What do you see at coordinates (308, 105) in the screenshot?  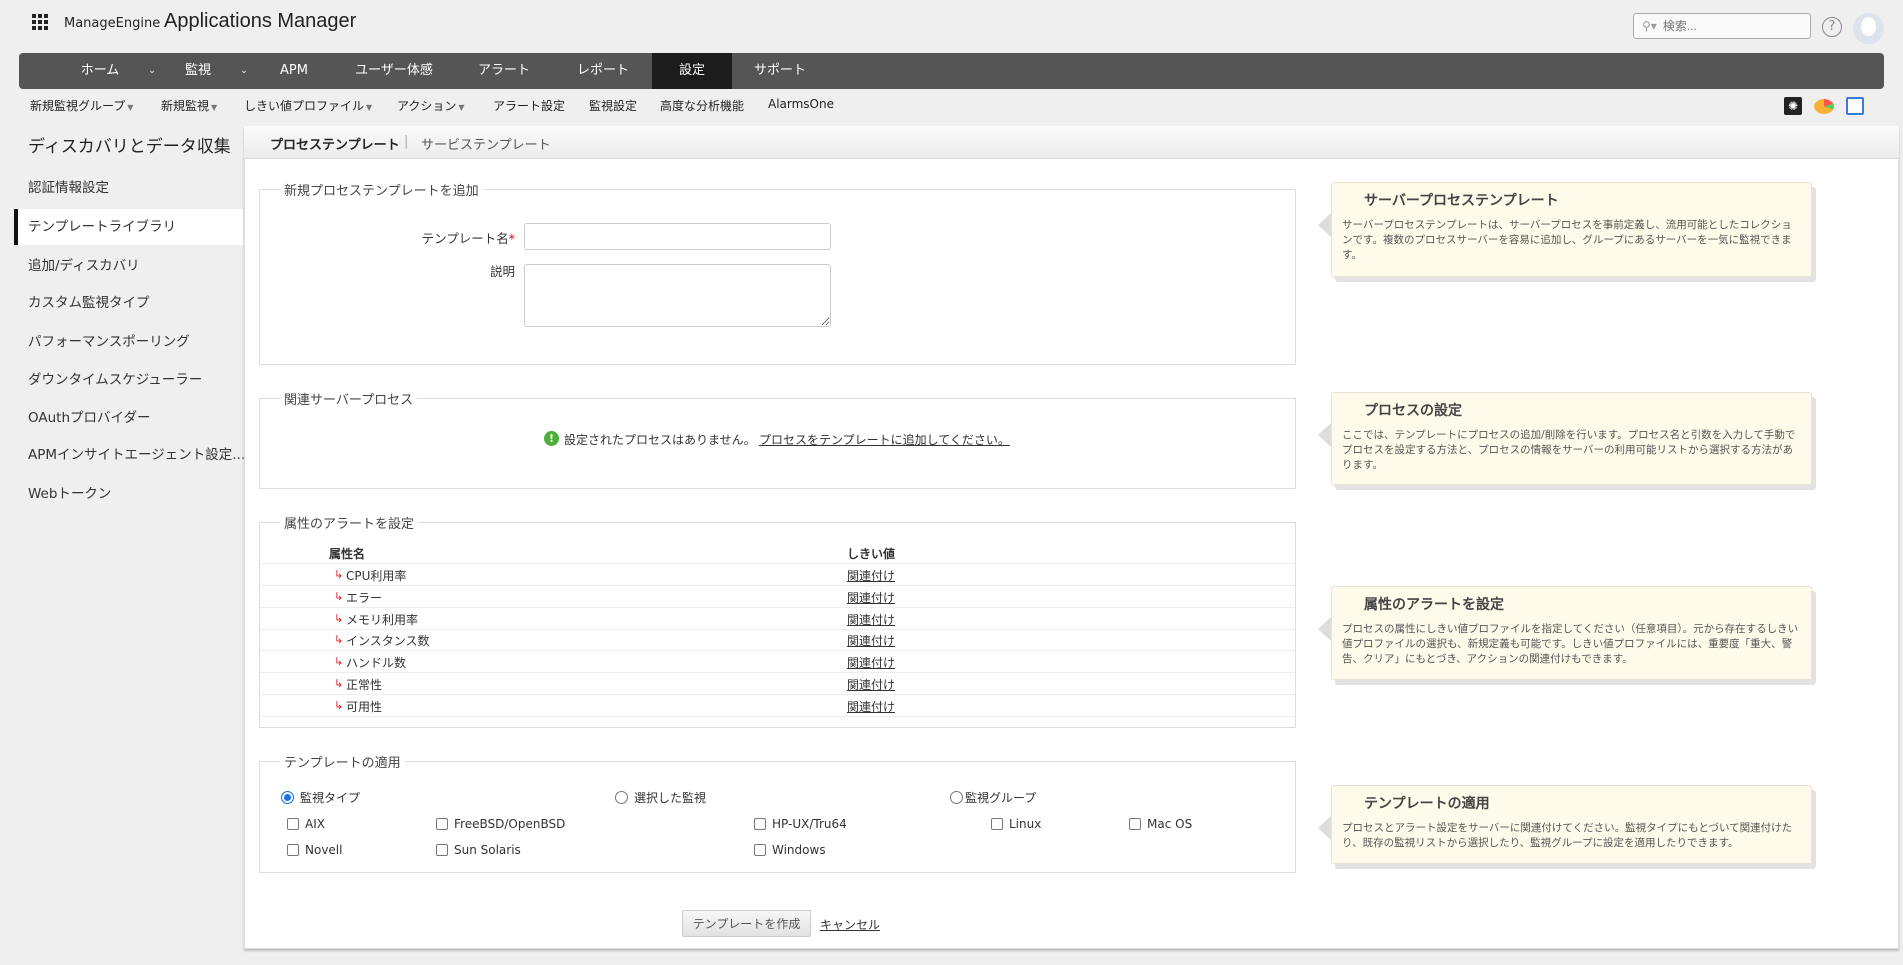 I see `subnav-threshold-profile: しきい値プロファイル ▼` at bounding box center [308, 105].